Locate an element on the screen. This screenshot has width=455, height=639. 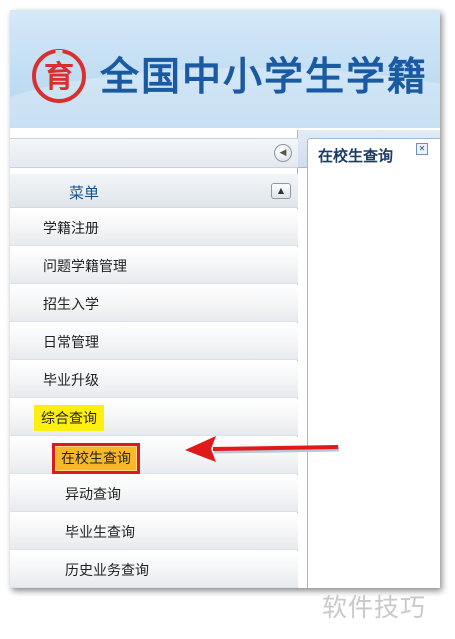
submenu-item-label: 毕业生查询 is located at coordinates (100, 533).